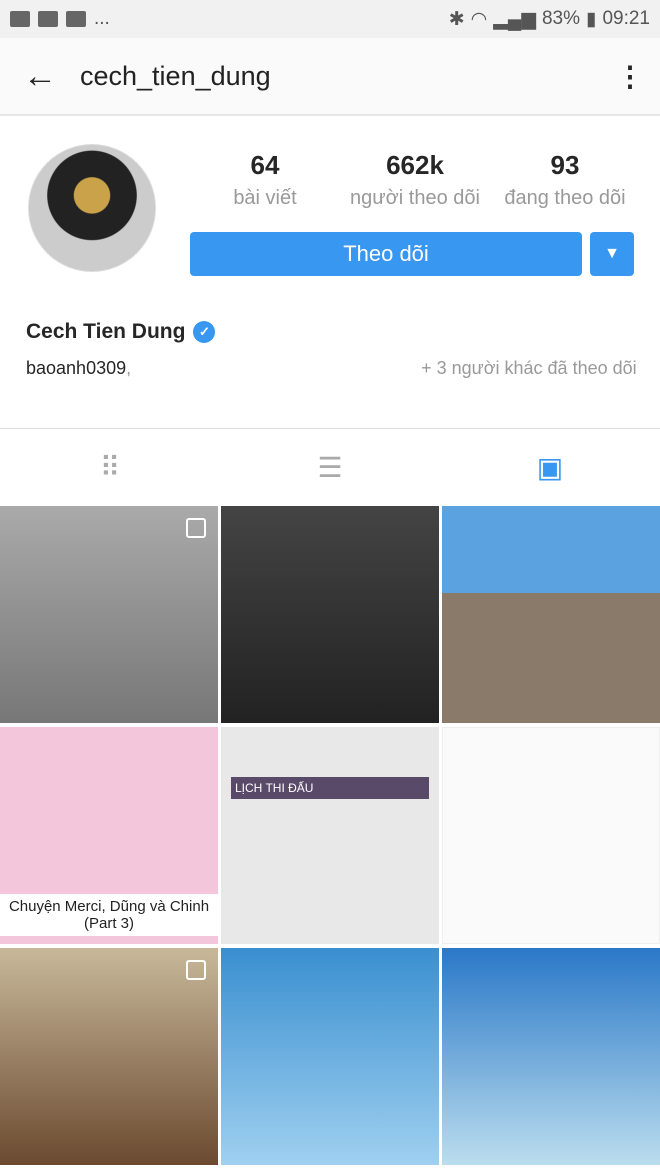  I want to click on battery-percent: 83%, so click(560, 18).